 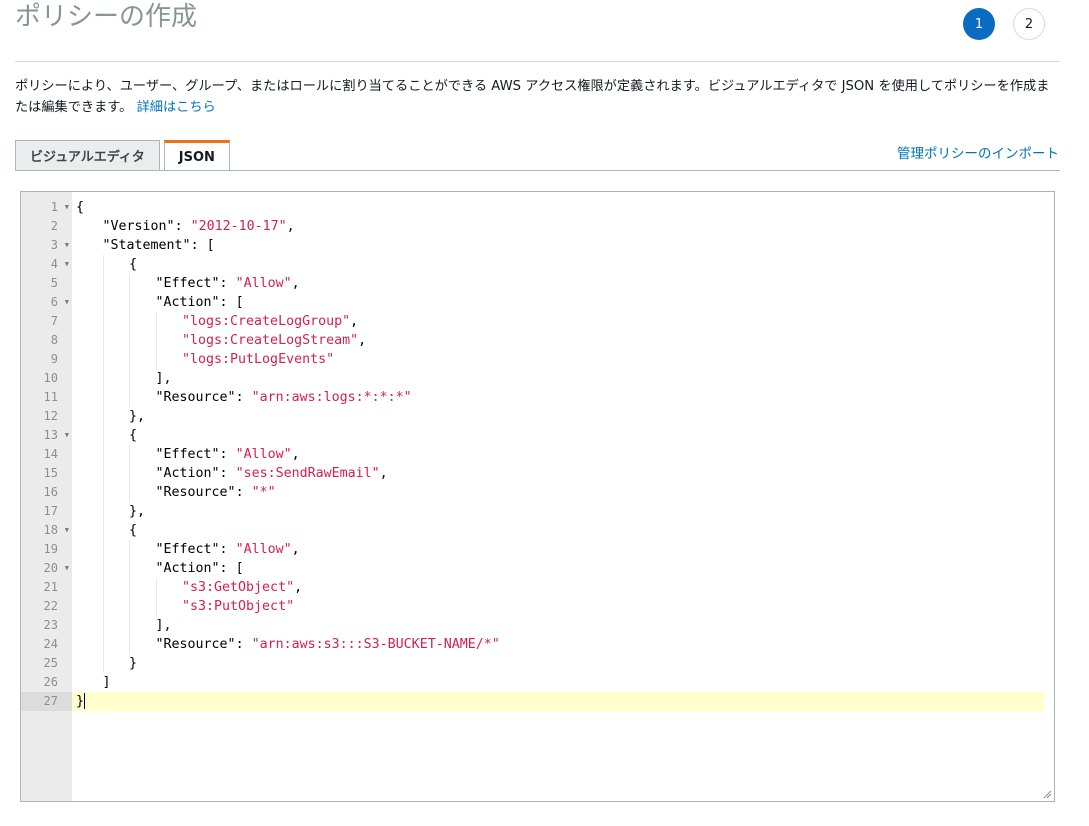 I want to click on line-number: 6 ▼, so click(x=46, y=302).